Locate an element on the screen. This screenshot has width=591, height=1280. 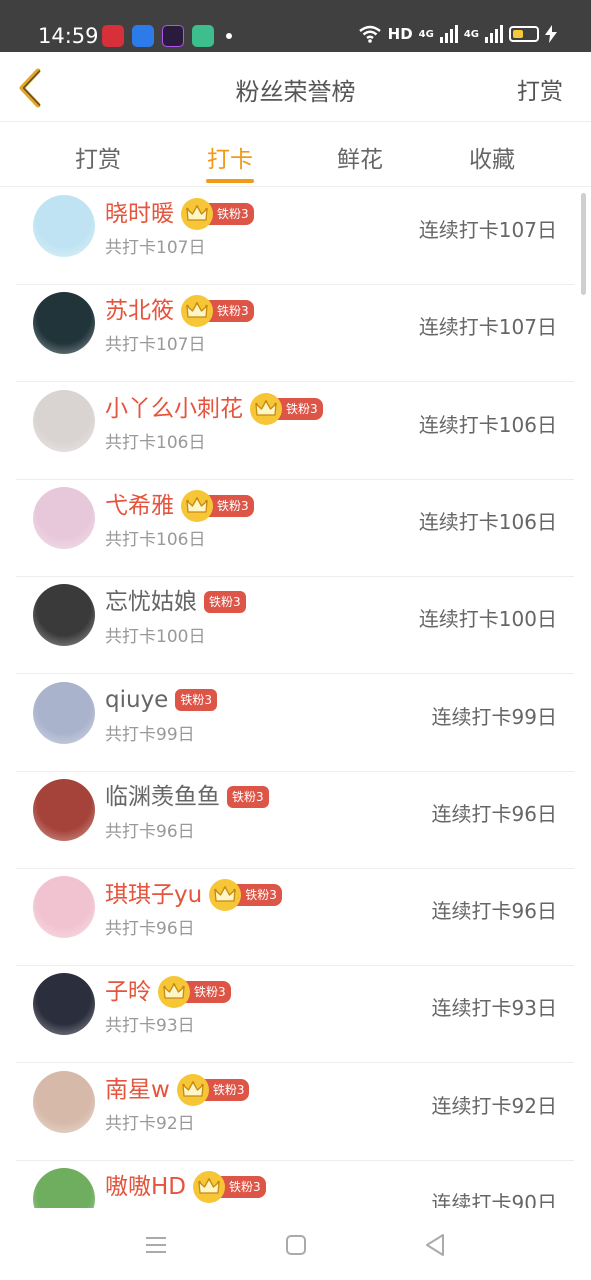
list-item: 晓时暖 铁粉3 共打卡107日 连续打卡107日 is located at coordinates (295, 236).